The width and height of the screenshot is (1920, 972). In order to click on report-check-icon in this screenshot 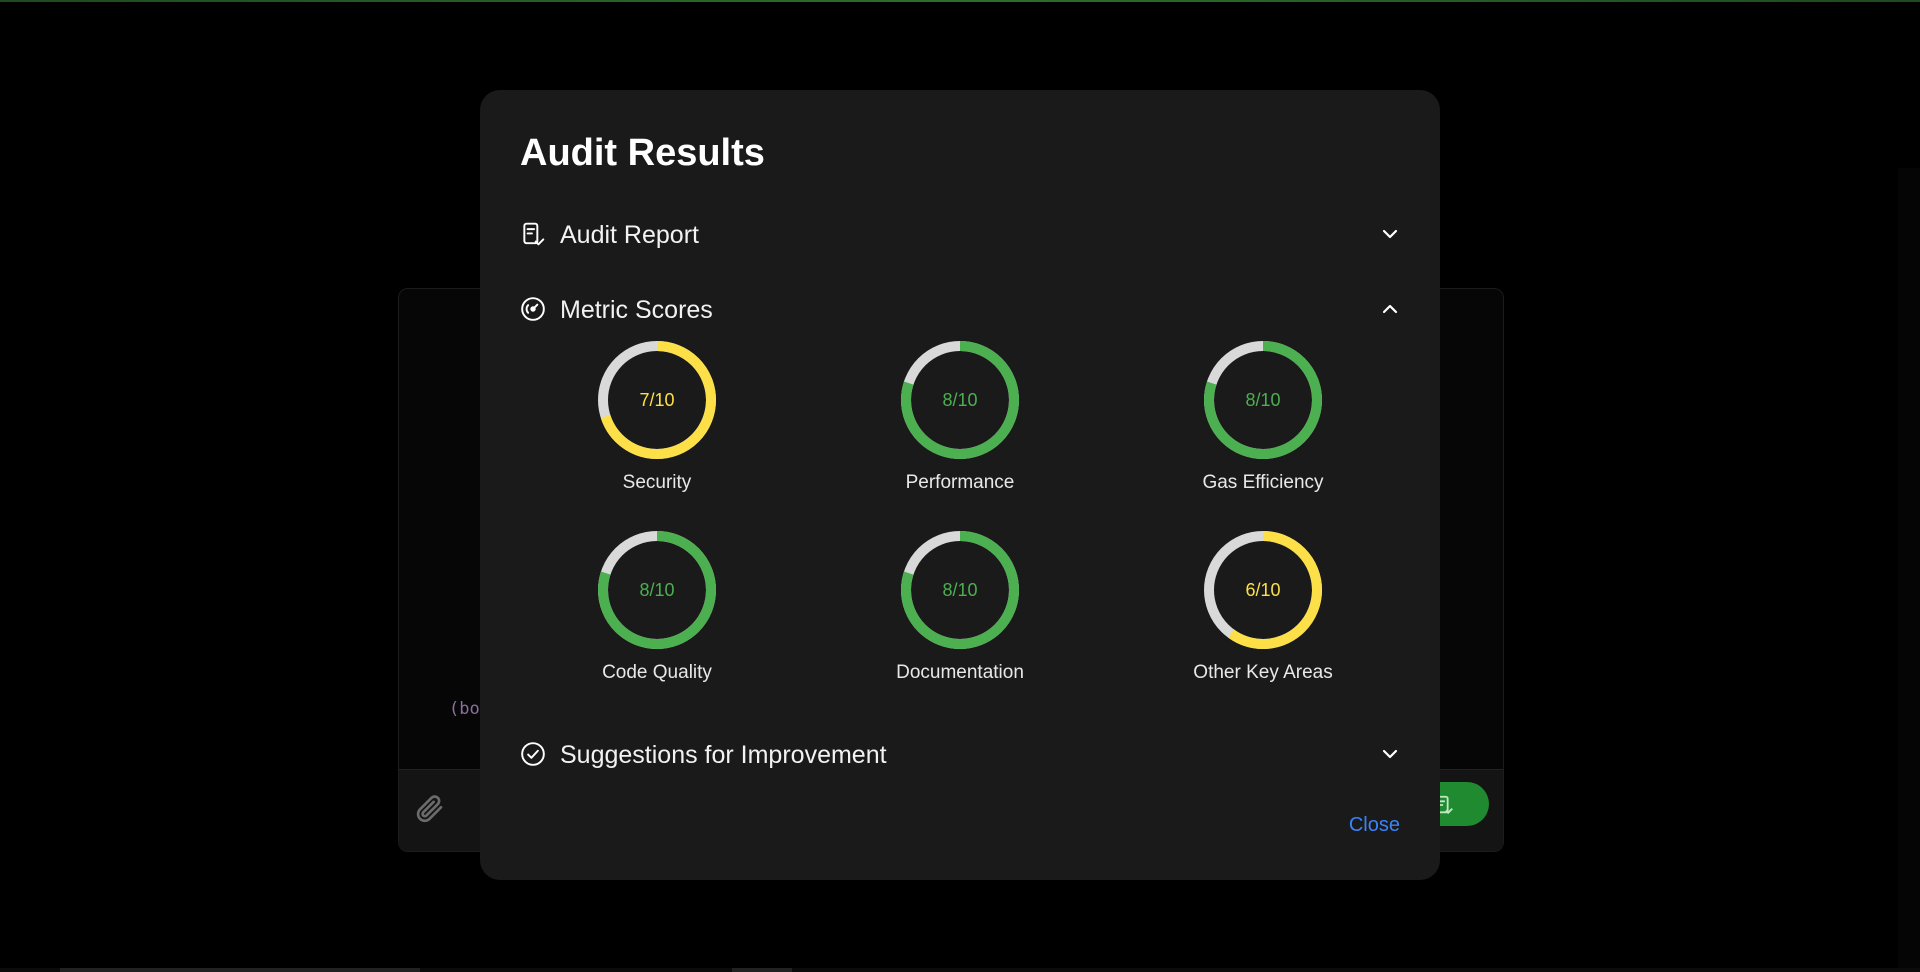, I will do `click(534, 234)`.